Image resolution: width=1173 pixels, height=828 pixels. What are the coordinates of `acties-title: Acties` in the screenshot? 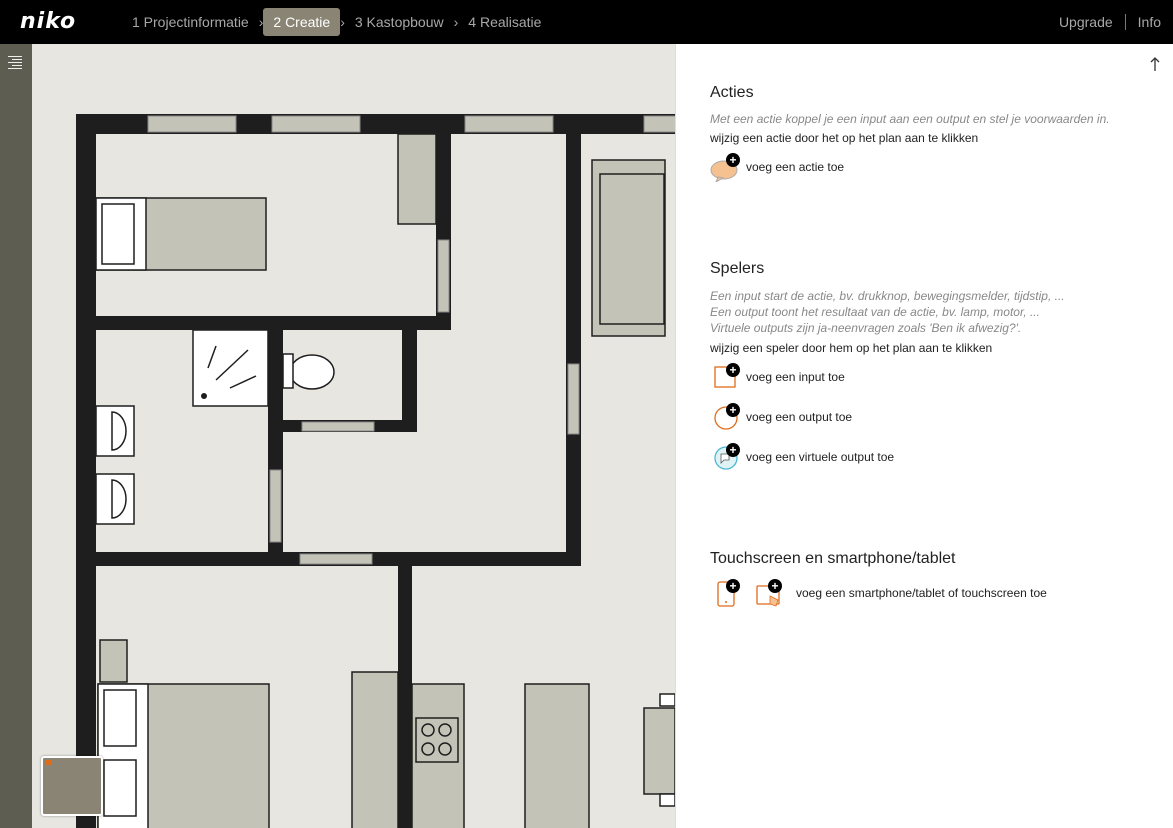 It's located at (732, 92).